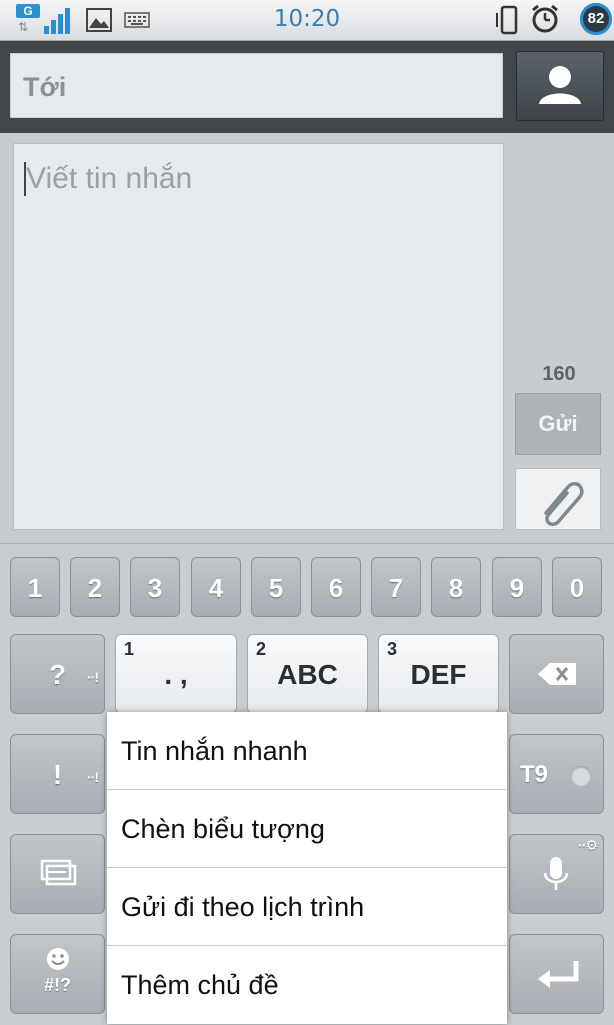  I want to click on key-9: 9, so click(517, 587).